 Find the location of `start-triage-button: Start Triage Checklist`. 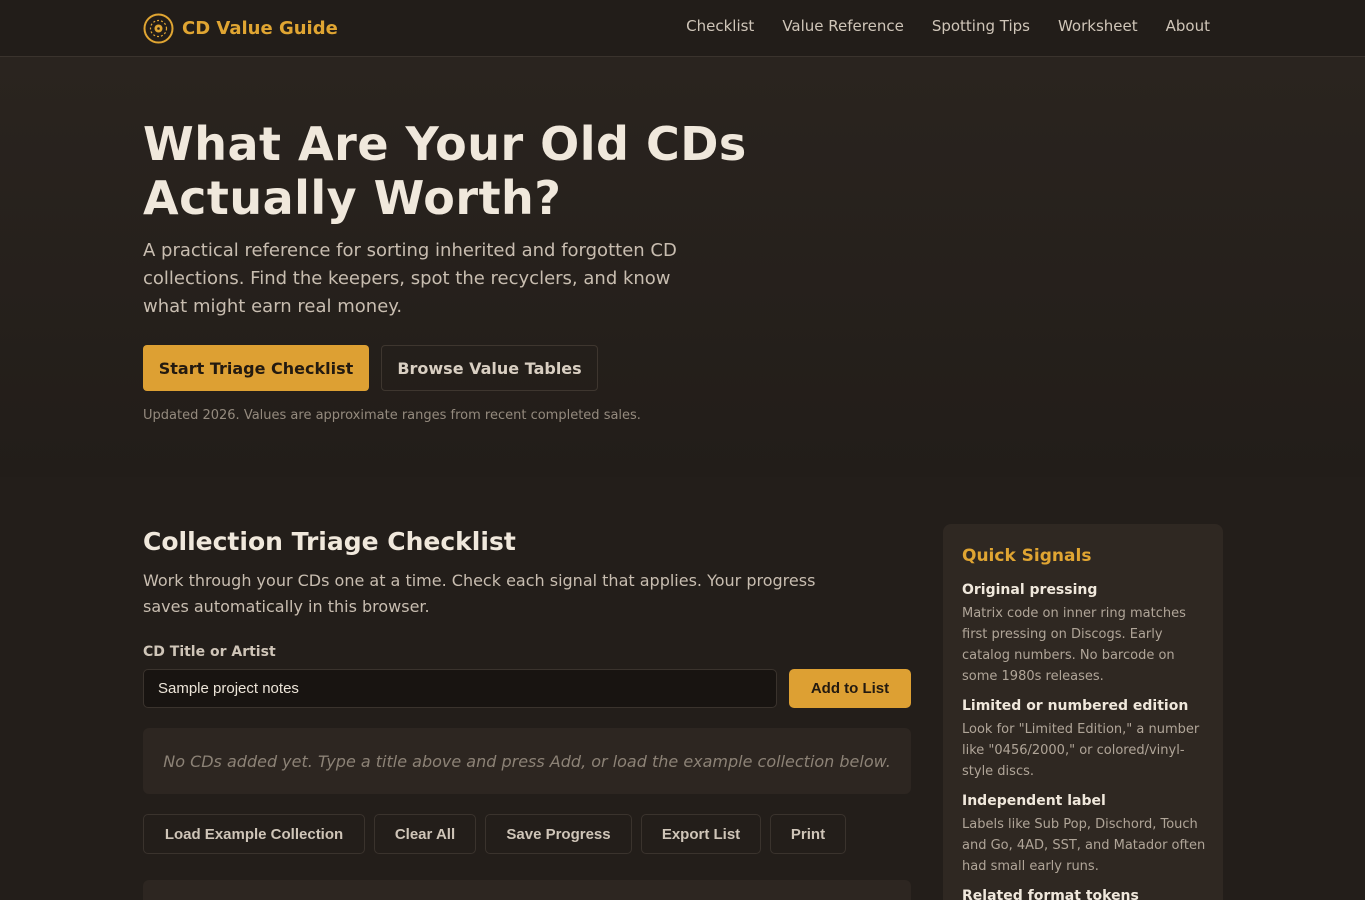

start-triage-button: Start Triage Checklist is located at coordinates (256, 368).